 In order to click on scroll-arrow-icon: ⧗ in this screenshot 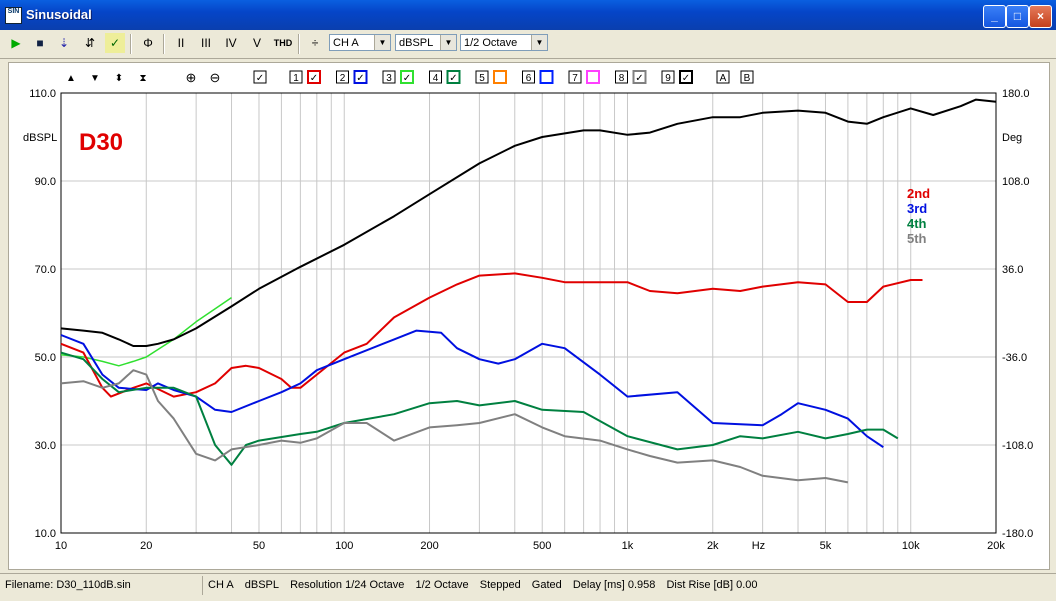, I will do `click(142, 78)`.